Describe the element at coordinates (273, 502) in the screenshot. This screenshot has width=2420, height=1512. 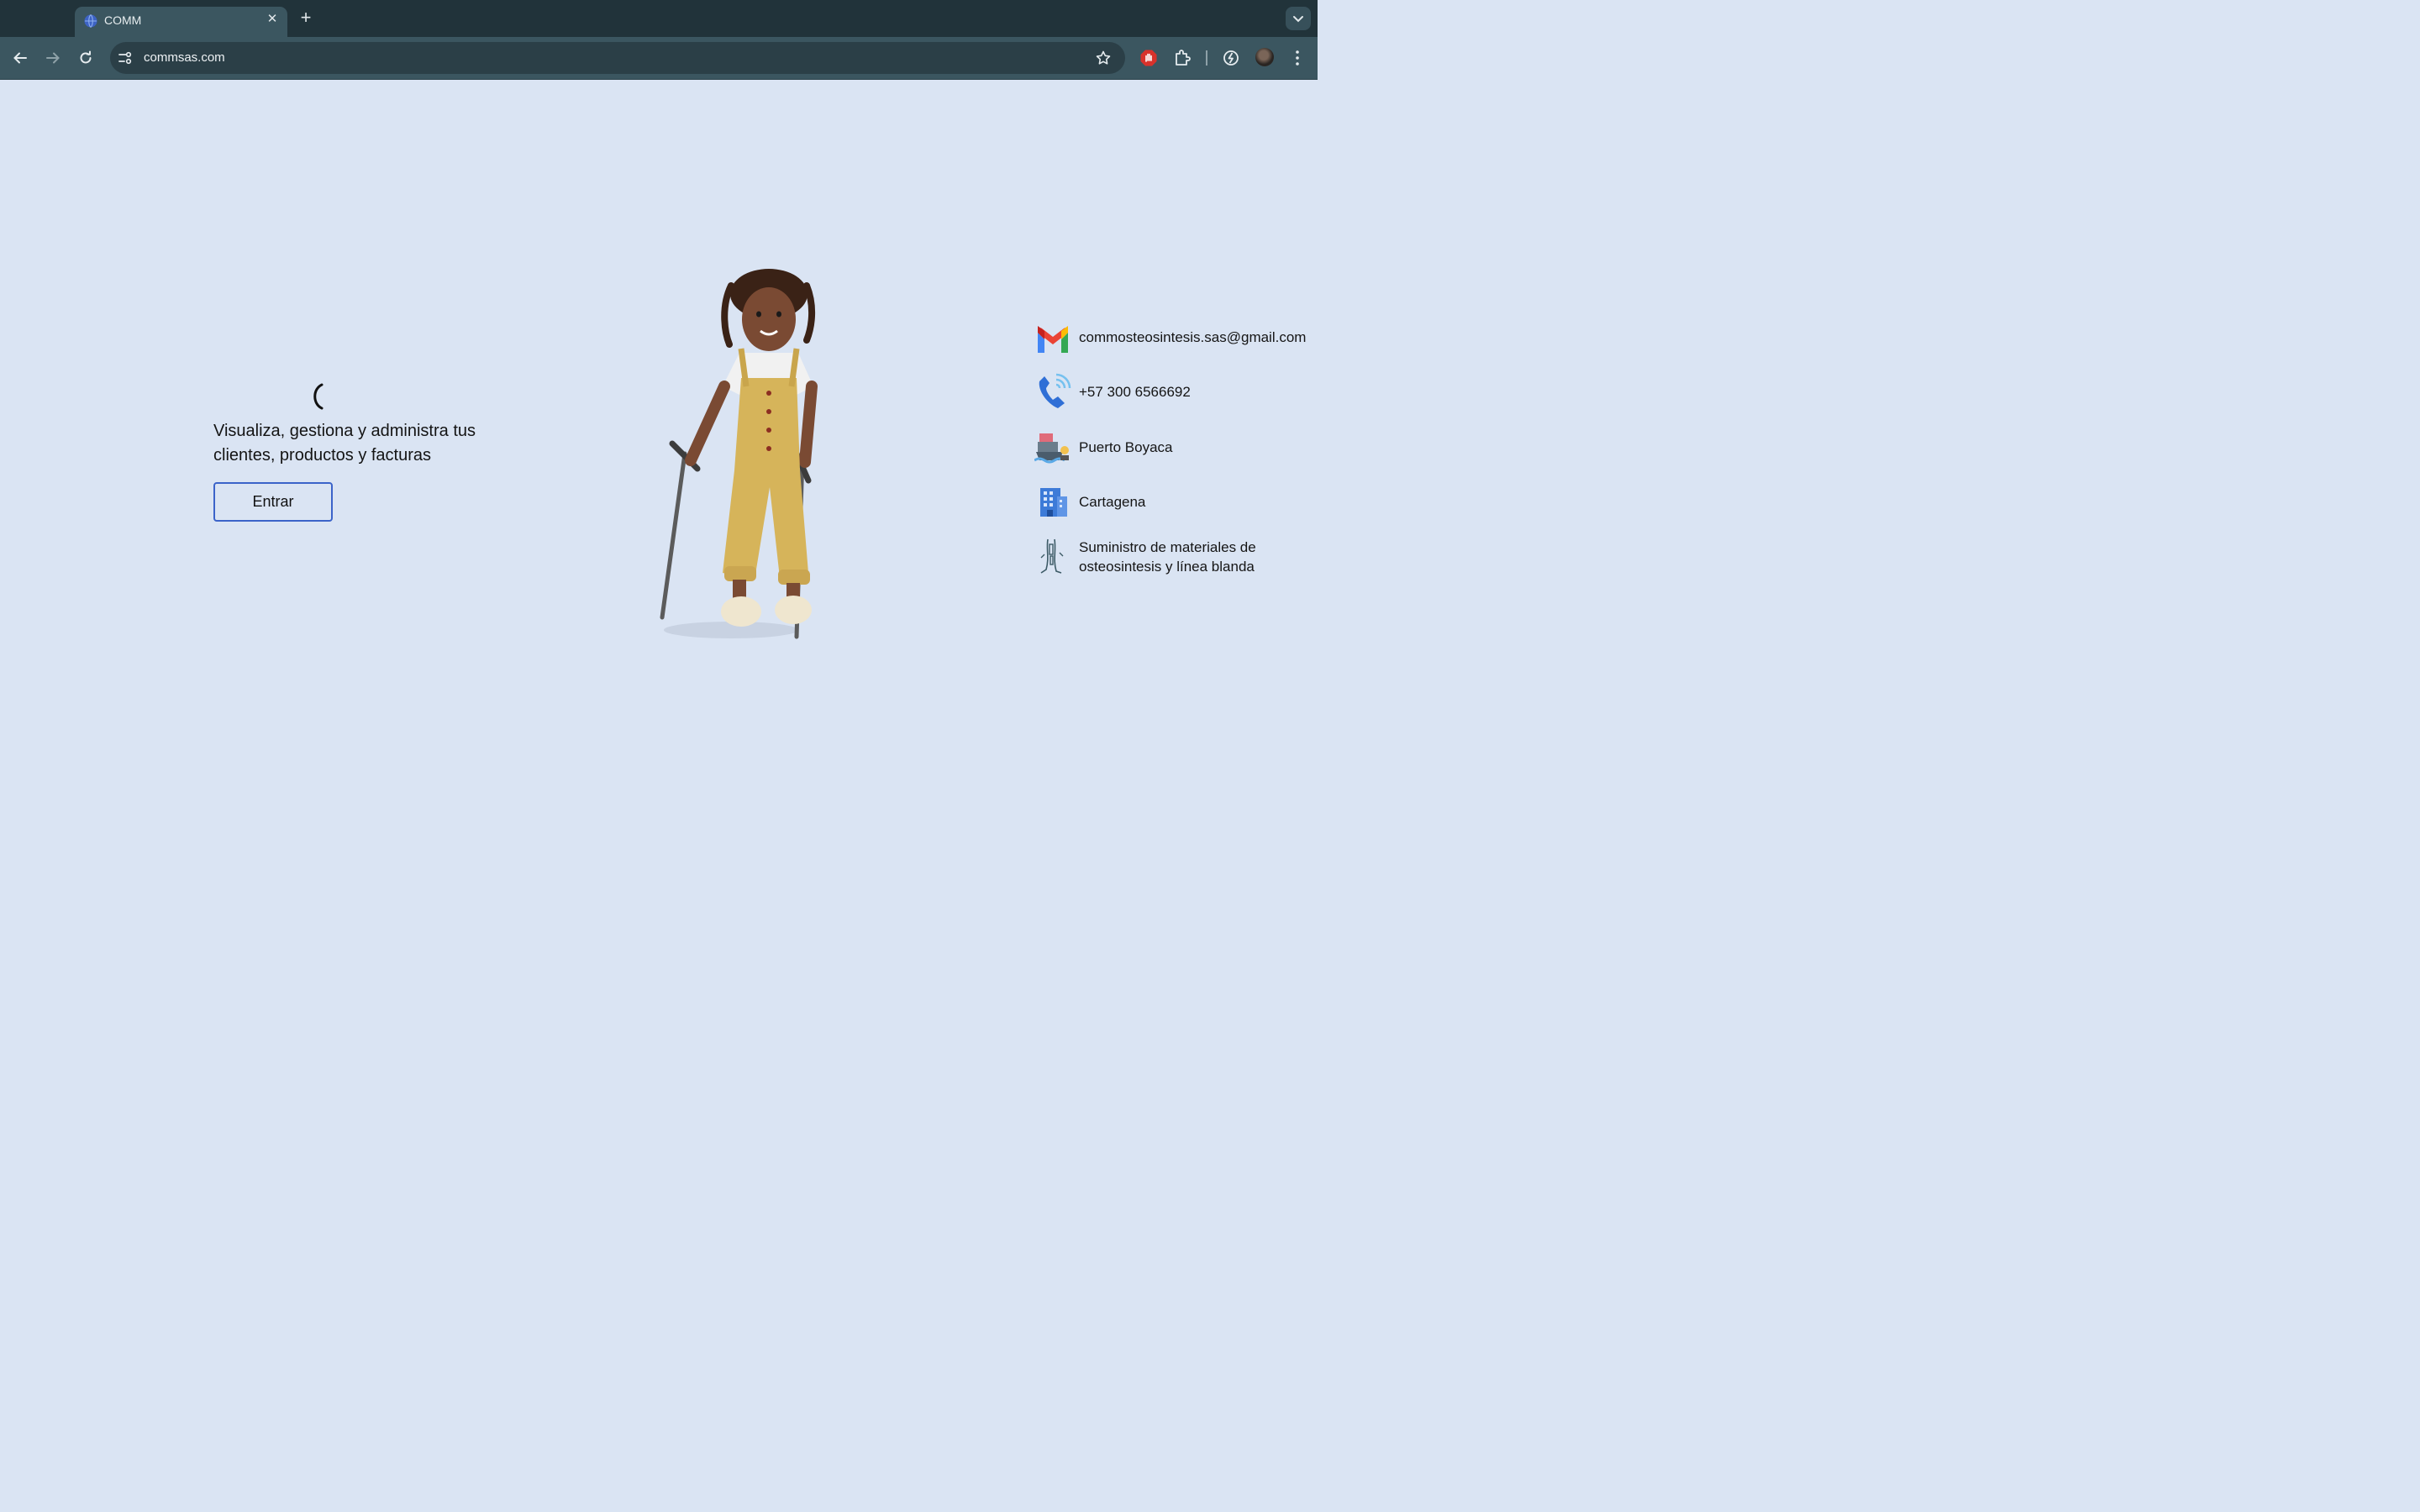
I see `enter-button: Entrar` at that location.